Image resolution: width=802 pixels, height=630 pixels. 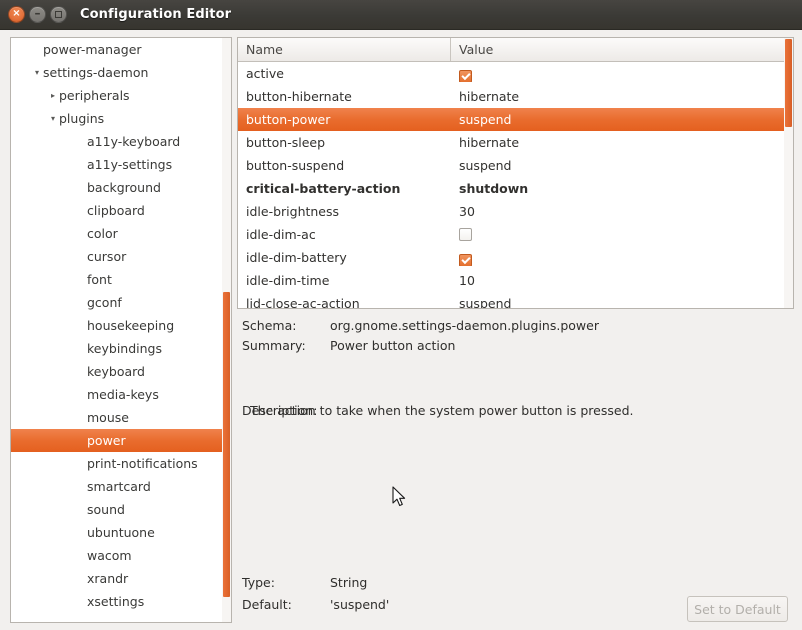 I want to click on cell-key-name: button-power, so click(x=288, y=119).